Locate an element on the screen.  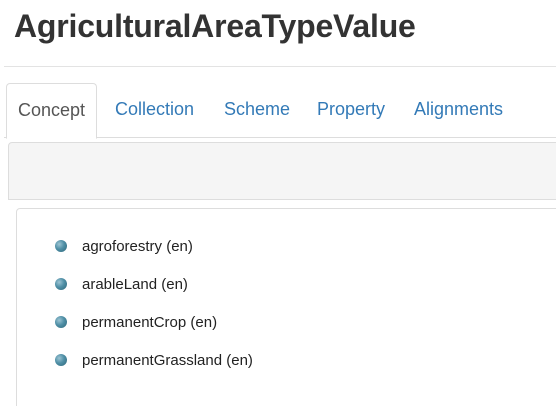
page-title: AgriculturalAreaTypeValue is located at coordinates (215, 26).